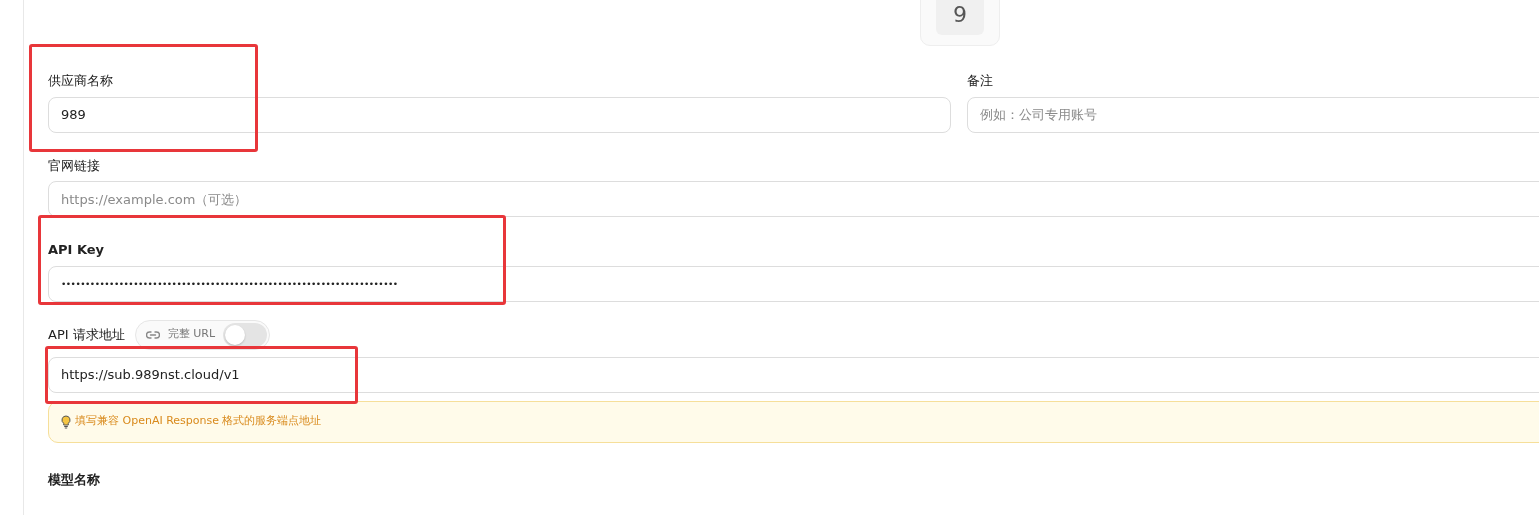 The image size is (1539, 515). Describe the element at coordinates (152, 334) in the screenshot. I see `link-icon` at that location.